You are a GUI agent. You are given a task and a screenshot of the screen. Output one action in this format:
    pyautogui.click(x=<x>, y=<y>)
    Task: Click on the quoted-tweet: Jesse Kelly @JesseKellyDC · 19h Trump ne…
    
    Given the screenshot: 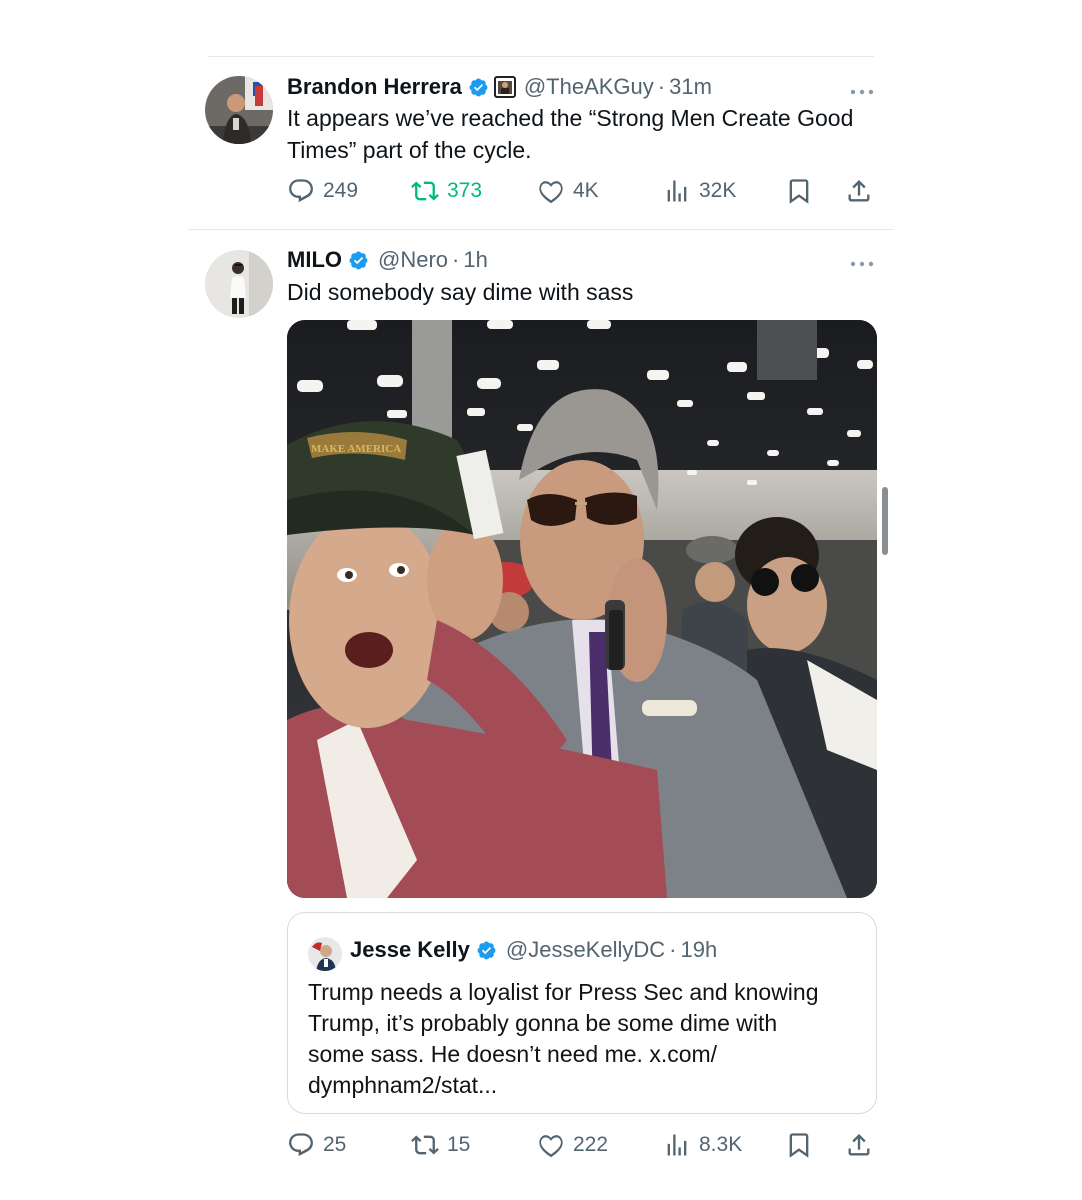 What is the action you would take?
    pyautogui.click(x=582, y=1013)
    